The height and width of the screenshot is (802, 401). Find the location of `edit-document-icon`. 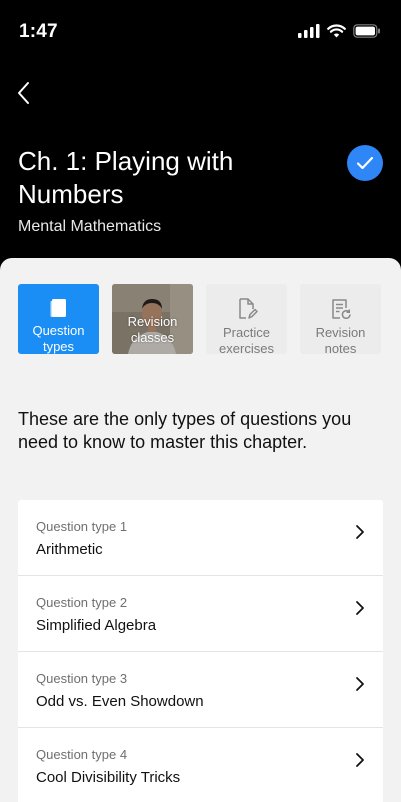

edit-document-icon is located at coordinates (248, 308).